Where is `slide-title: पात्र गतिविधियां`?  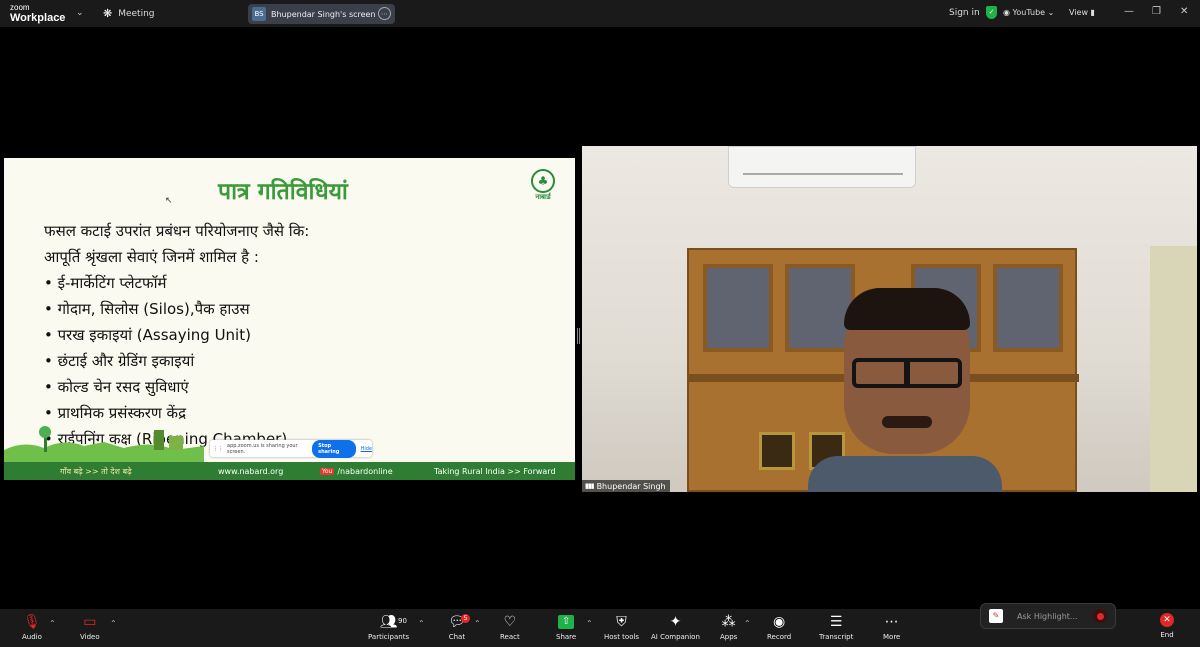
slide-title: पात्र गतिविधियां is located at coordinates (283, 191).